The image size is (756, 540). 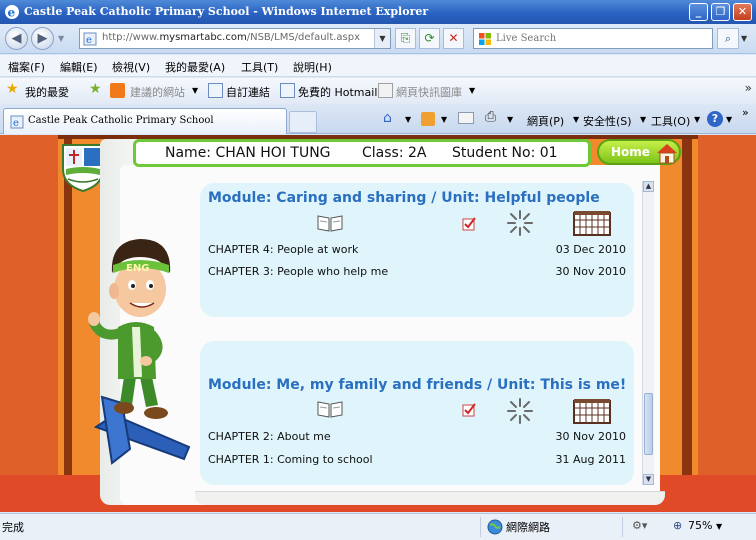 What do you see at coordinates (96, 89) in the screenshot?
I see `add-favorite-icon: ★` at bounding box center [96, 89].